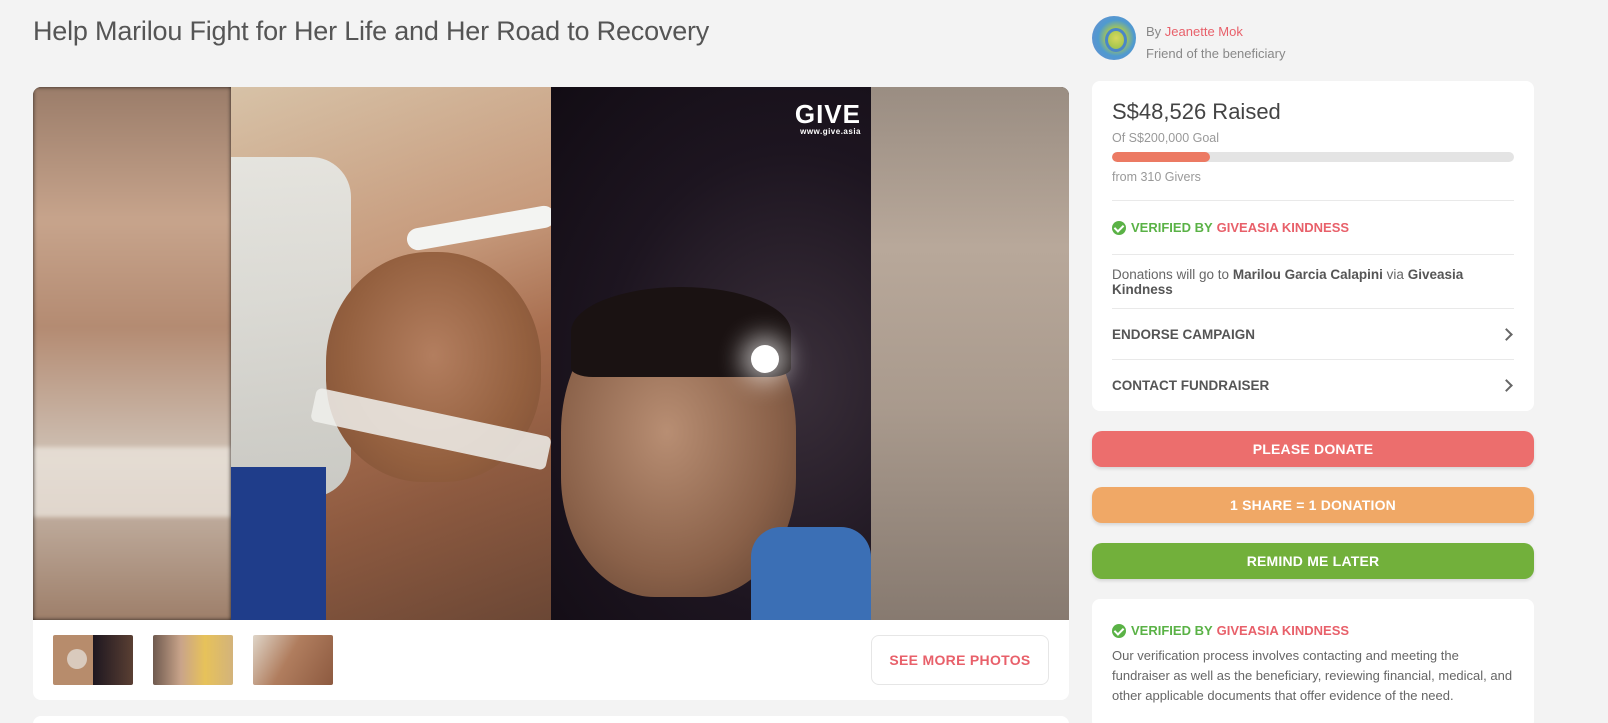 The height and width of the screenshot is (723, 1608). What do you see at coordinates (970, 353) in the screenshot?
I see `hero-blur-right-background` at bounding box center [970, 353].